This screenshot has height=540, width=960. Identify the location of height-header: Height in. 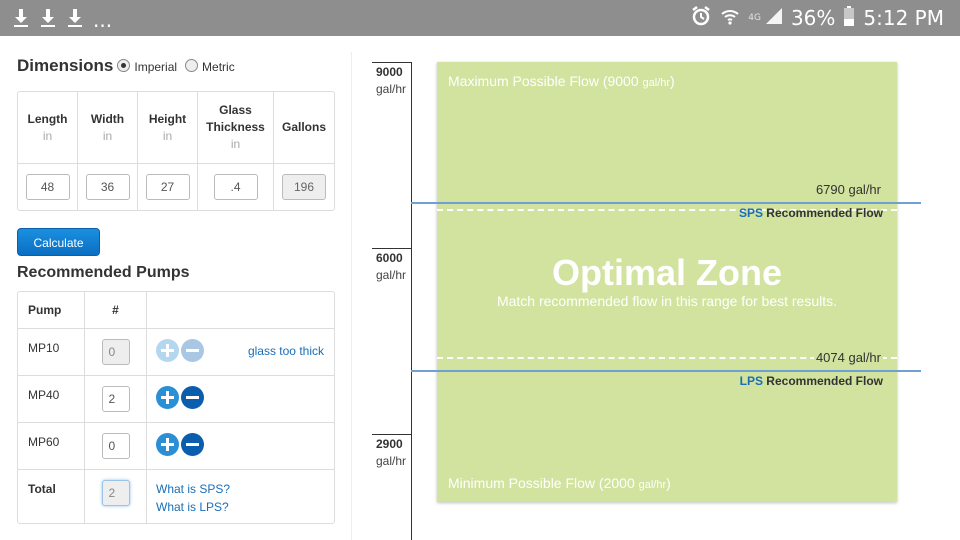
(168, 127).